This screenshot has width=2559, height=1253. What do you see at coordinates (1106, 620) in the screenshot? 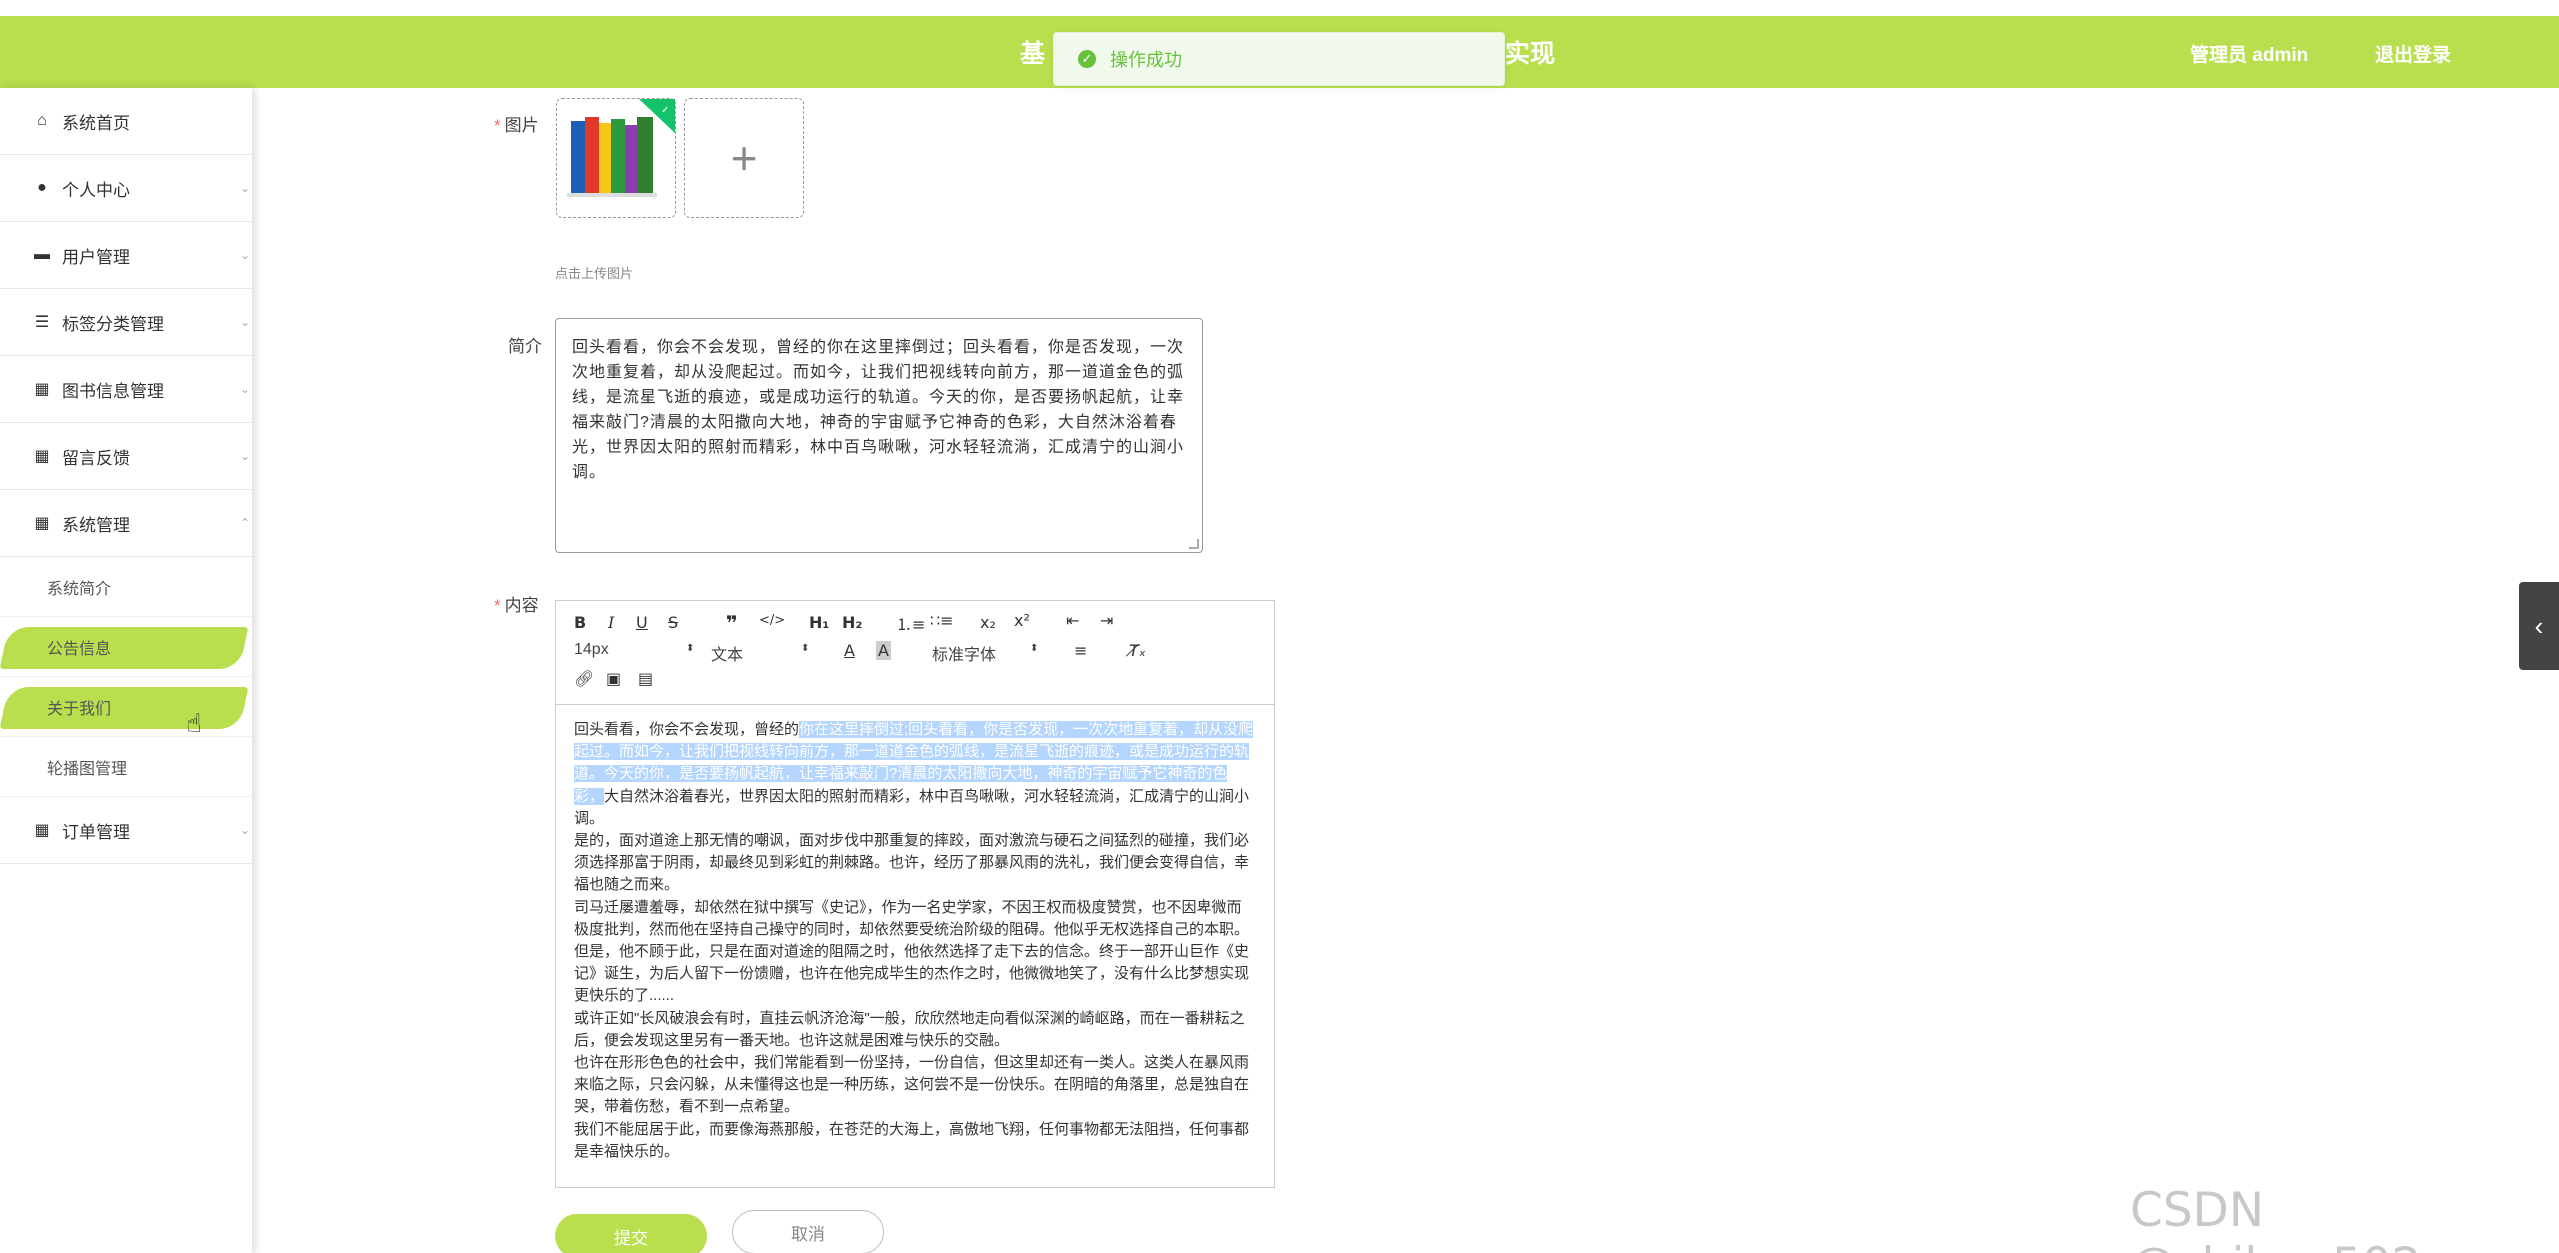
I see `indent-icon: ⇥` at bounding box center [1106, 620].